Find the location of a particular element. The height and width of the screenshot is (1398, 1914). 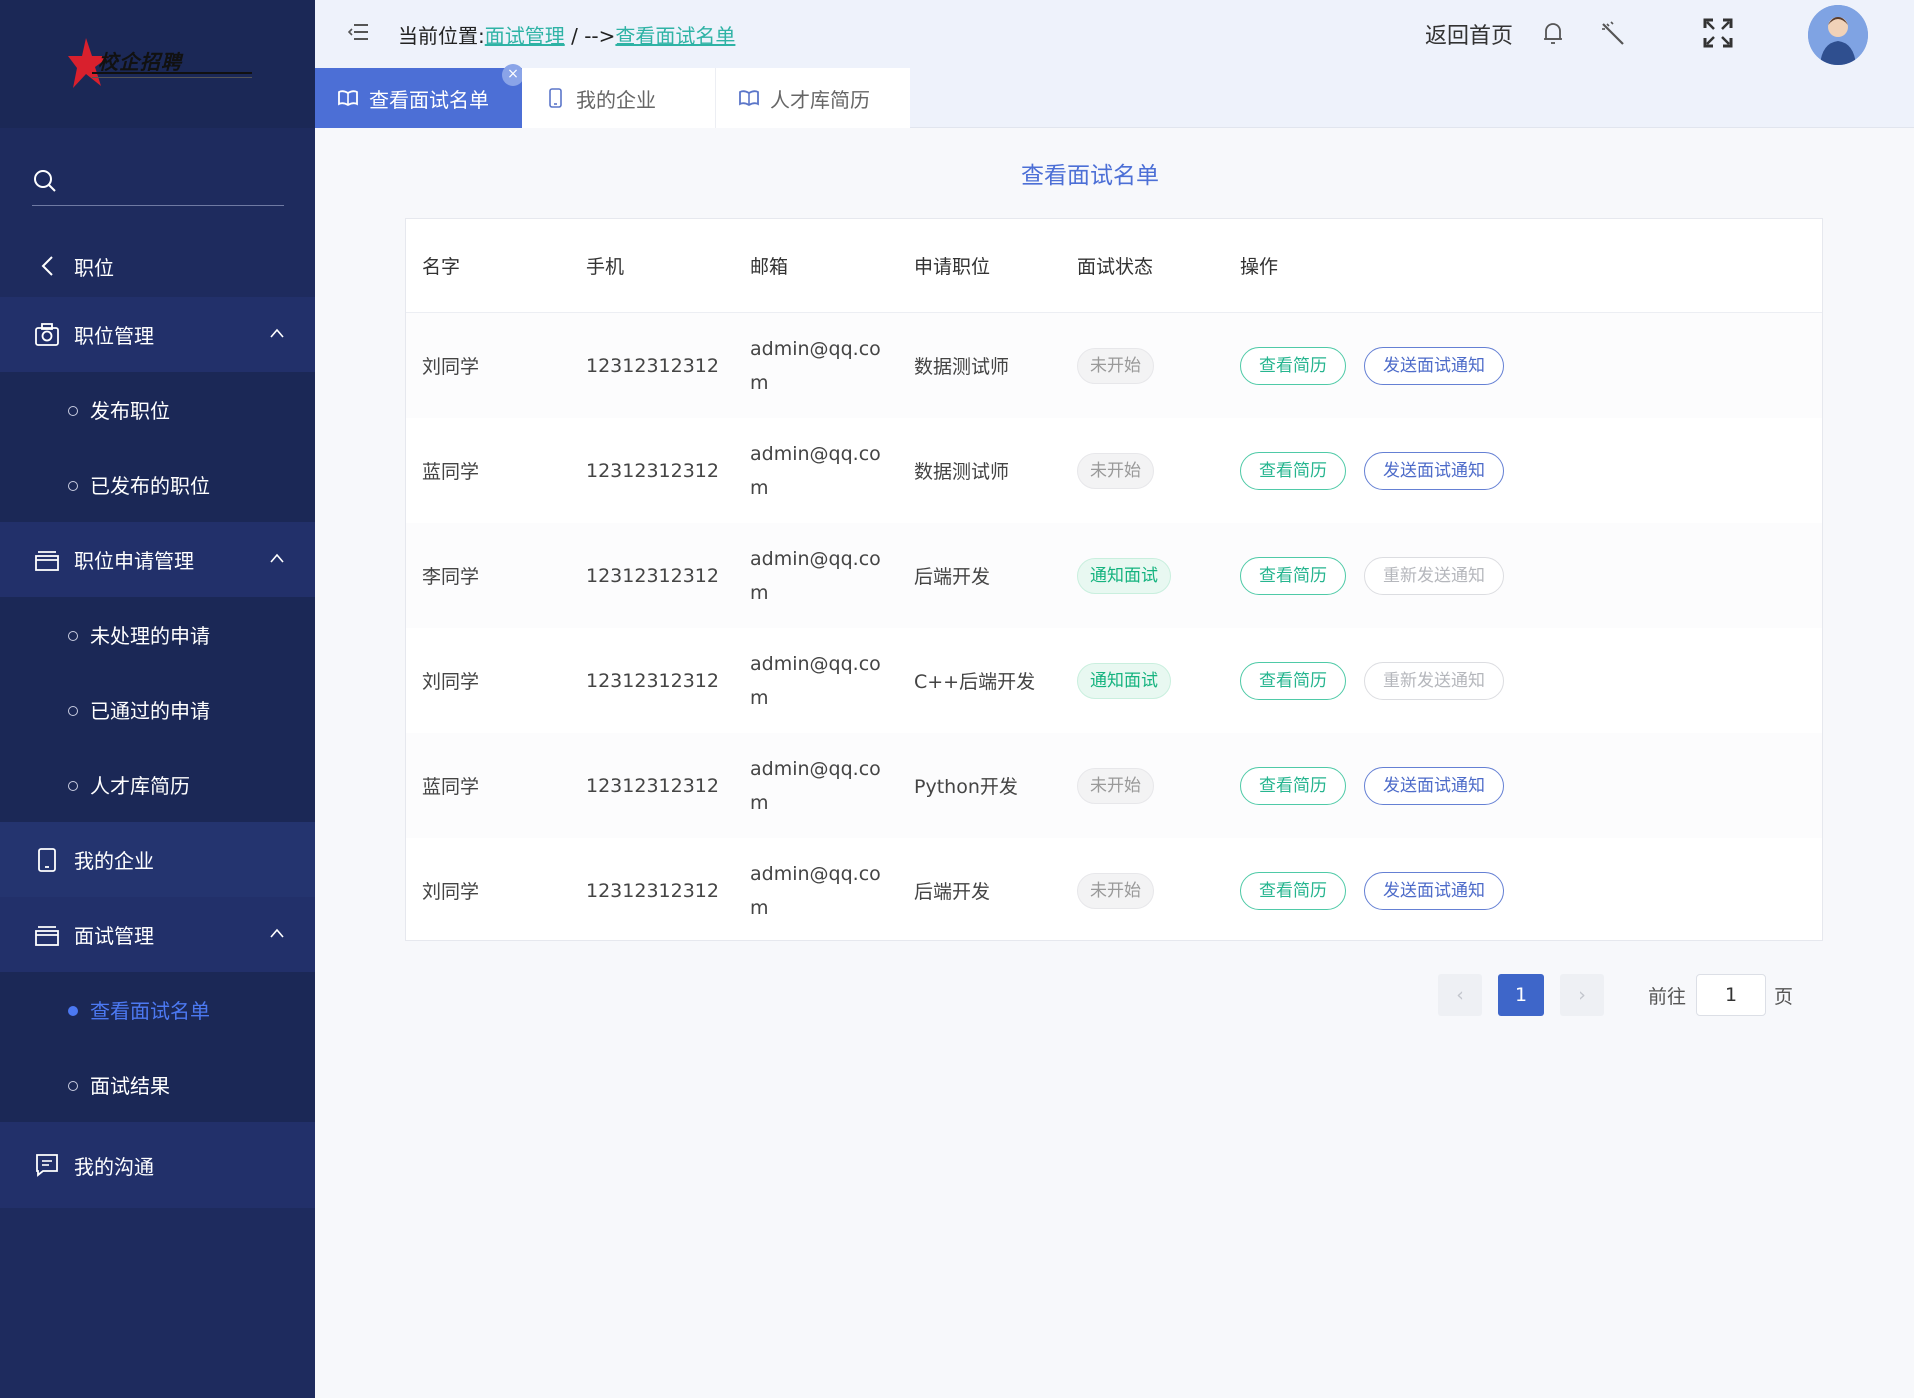

sidebar-item-label: 人才库简历 is located at coordinates (140, 786).